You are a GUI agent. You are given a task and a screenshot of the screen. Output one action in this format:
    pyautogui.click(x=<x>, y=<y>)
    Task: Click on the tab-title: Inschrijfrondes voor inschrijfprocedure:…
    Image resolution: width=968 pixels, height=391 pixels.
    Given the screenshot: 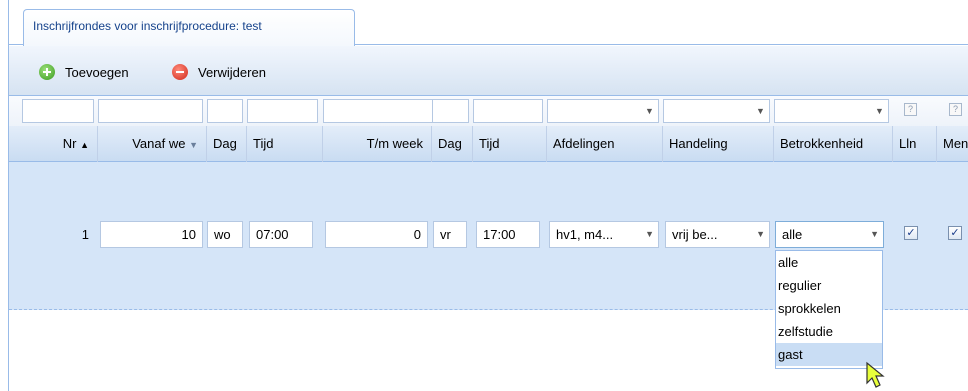 What is the action you would take?
    pyautogui.click(x=147, y=26)
    